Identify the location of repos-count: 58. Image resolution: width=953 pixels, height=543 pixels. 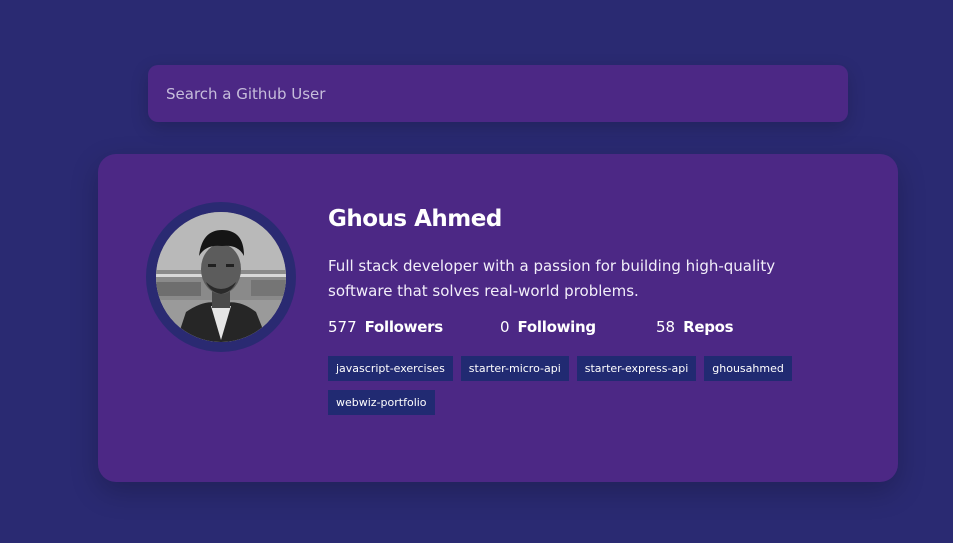
(666, 327).